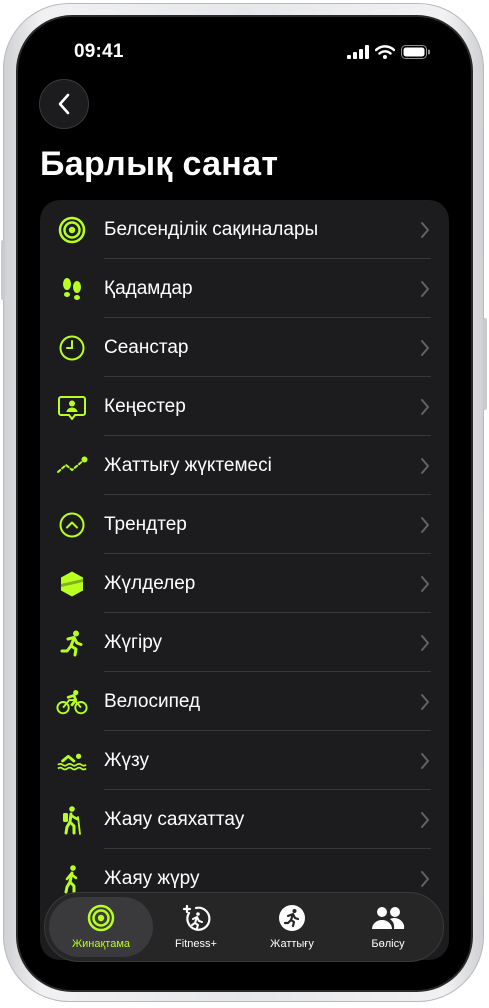  What do you see at coordinates (99, 51) in the screenshot?
I see `status-time: 09:41` at bounding box center [99, 51].